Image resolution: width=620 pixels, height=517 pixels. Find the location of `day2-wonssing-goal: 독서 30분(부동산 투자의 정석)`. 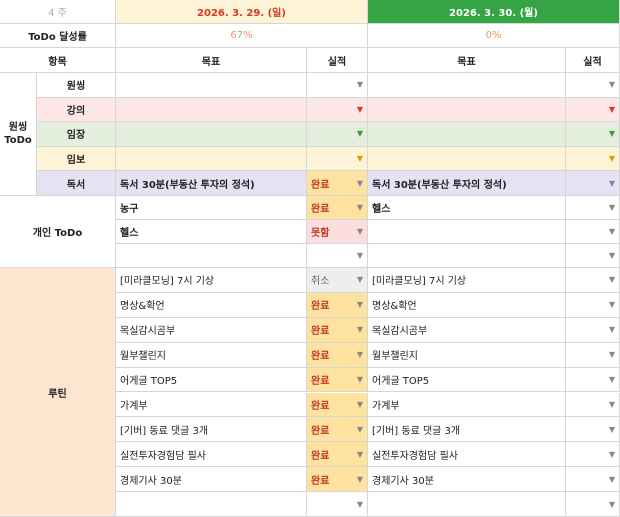

day2-wonssing-goal: 독서 30분(부동산 투자의 정석) is located at coordinates (467, 183).